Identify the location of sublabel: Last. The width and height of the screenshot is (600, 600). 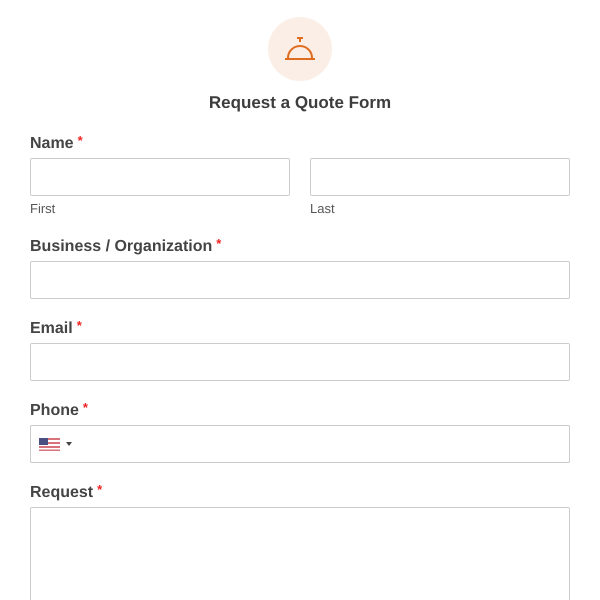
(323, 209).